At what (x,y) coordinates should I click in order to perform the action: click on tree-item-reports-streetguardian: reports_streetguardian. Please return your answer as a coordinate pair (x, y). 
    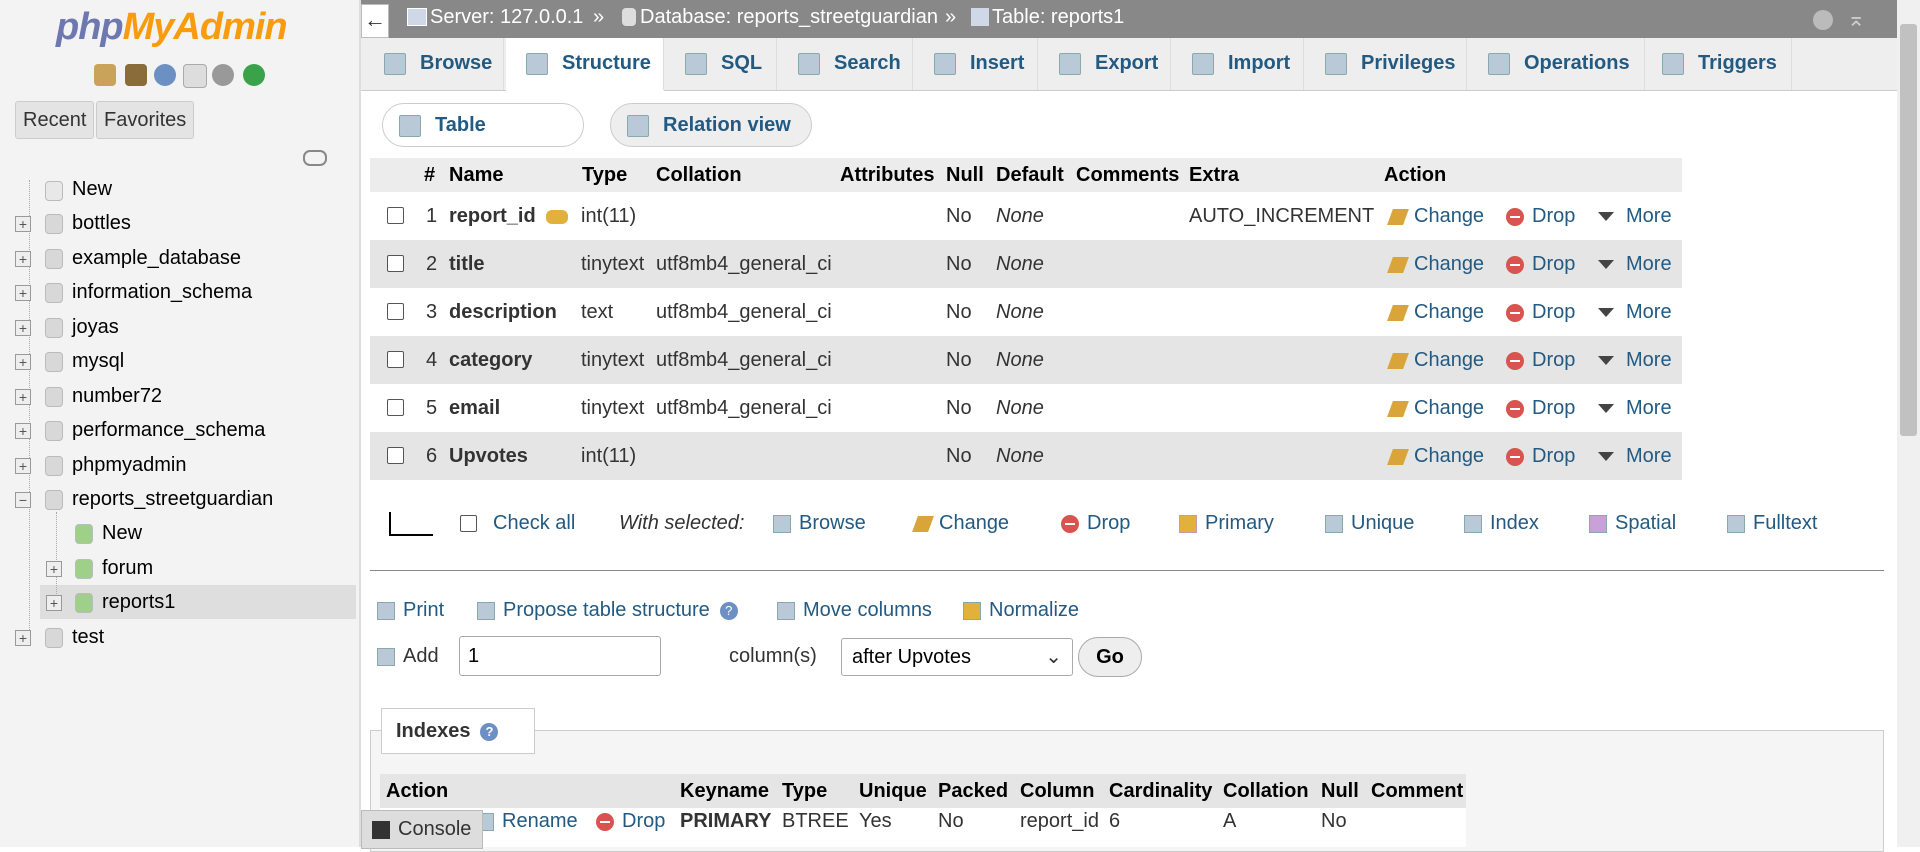
    Looking at the image, I should click on (172, 499).